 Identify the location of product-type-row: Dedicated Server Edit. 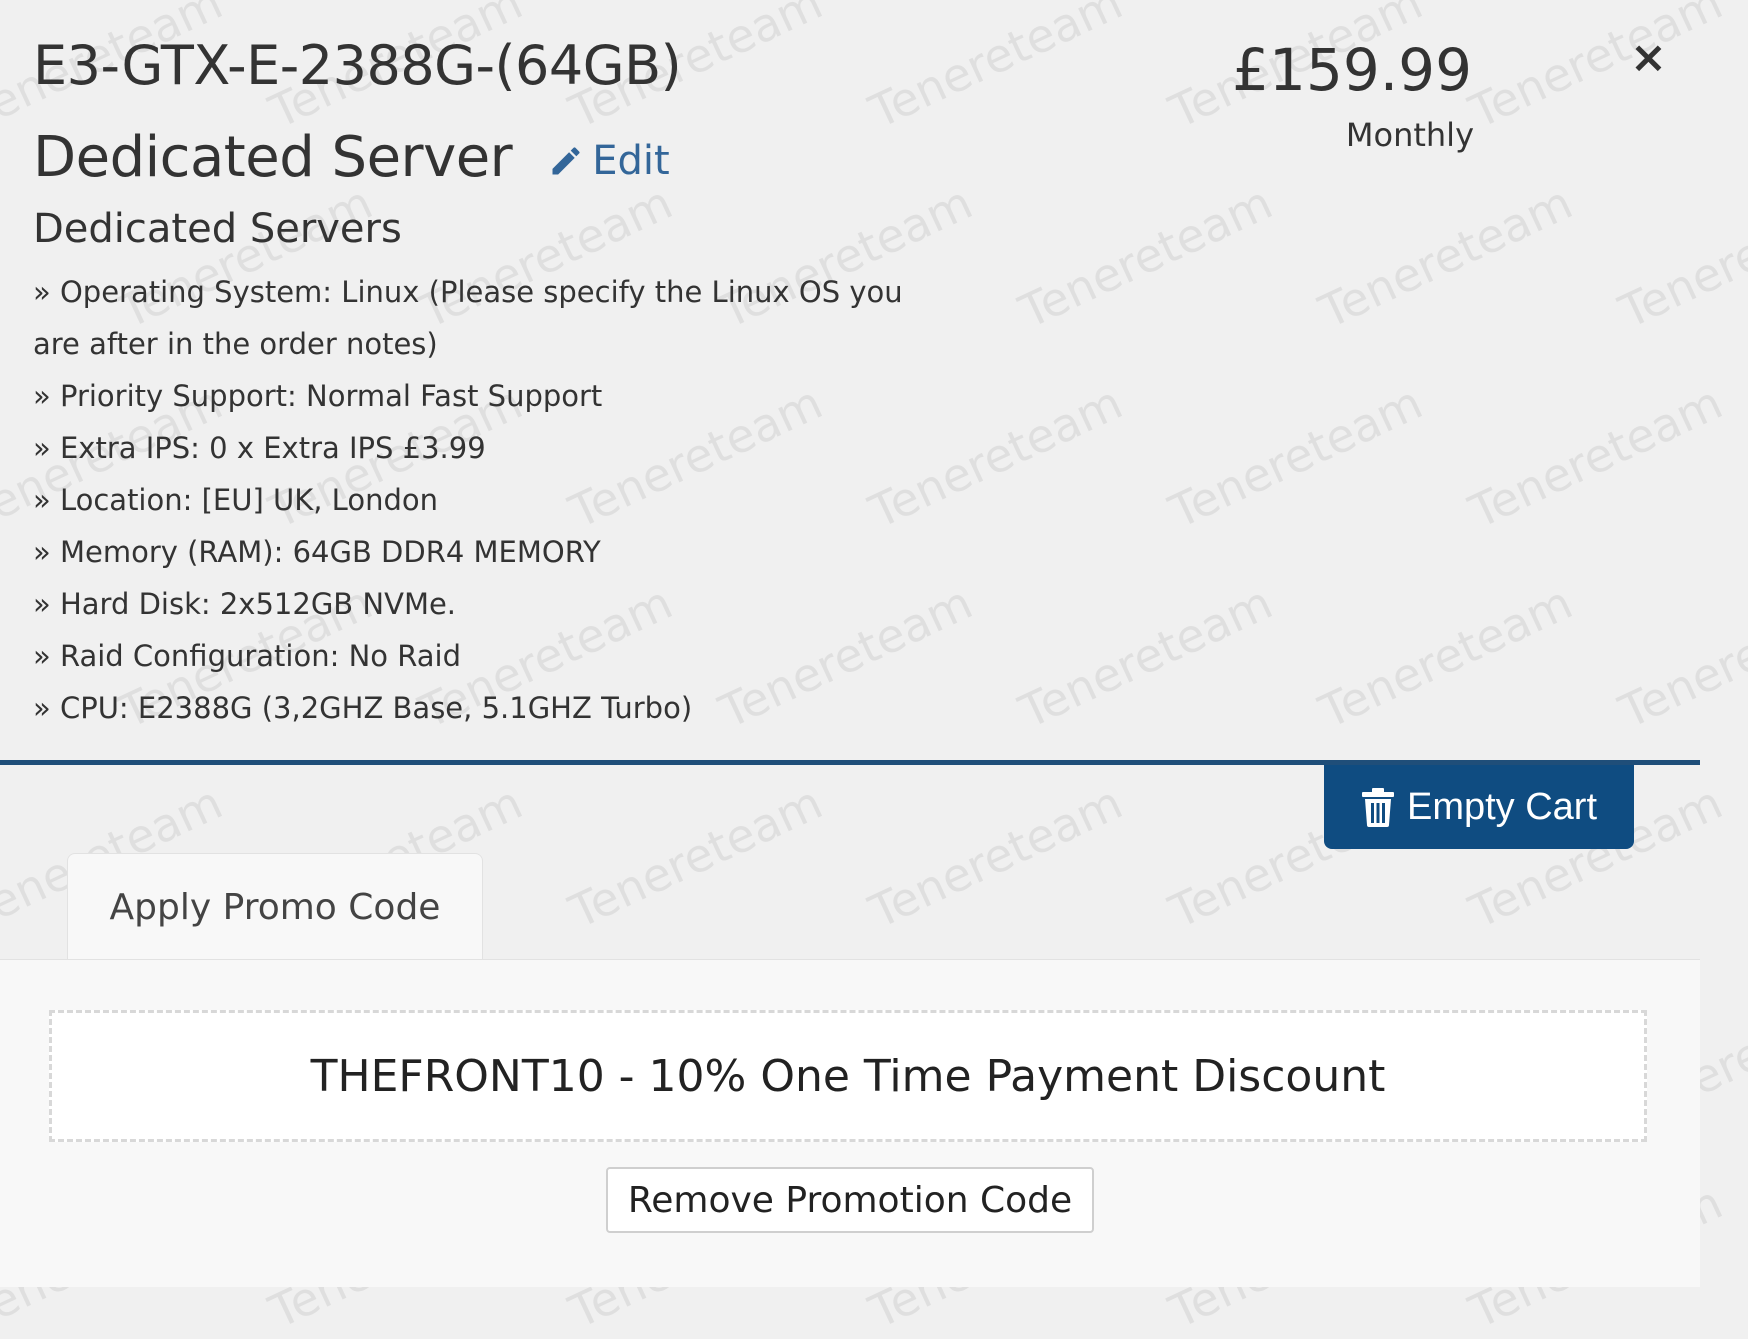
(351, 157).